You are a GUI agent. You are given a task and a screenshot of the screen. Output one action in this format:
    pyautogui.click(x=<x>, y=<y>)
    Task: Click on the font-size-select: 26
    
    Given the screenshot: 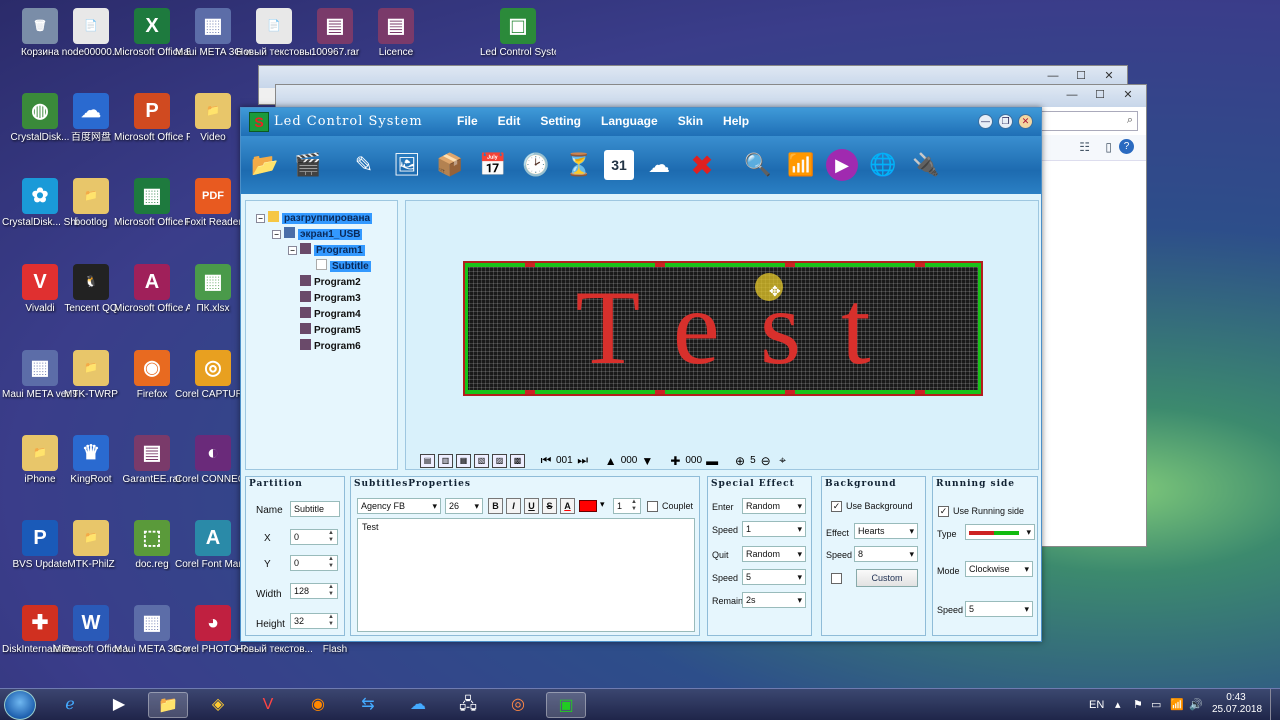 What is the action you would take?
    pyautogui.click(x=464, y=506)
    